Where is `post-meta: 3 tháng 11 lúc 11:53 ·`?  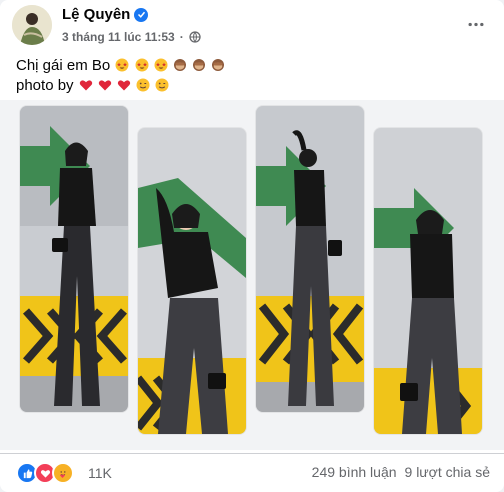 post-meta: 3 tháng 11 lúc 11:53 · is located at coordinates (131, 37).